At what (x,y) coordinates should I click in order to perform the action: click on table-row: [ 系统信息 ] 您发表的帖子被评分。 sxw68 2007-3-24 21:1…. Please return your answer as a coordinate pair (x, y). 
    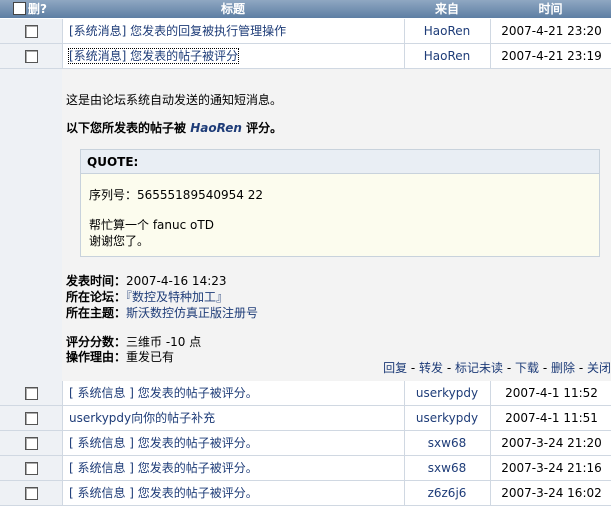
    Looking at the image, I should click on (305, 468).